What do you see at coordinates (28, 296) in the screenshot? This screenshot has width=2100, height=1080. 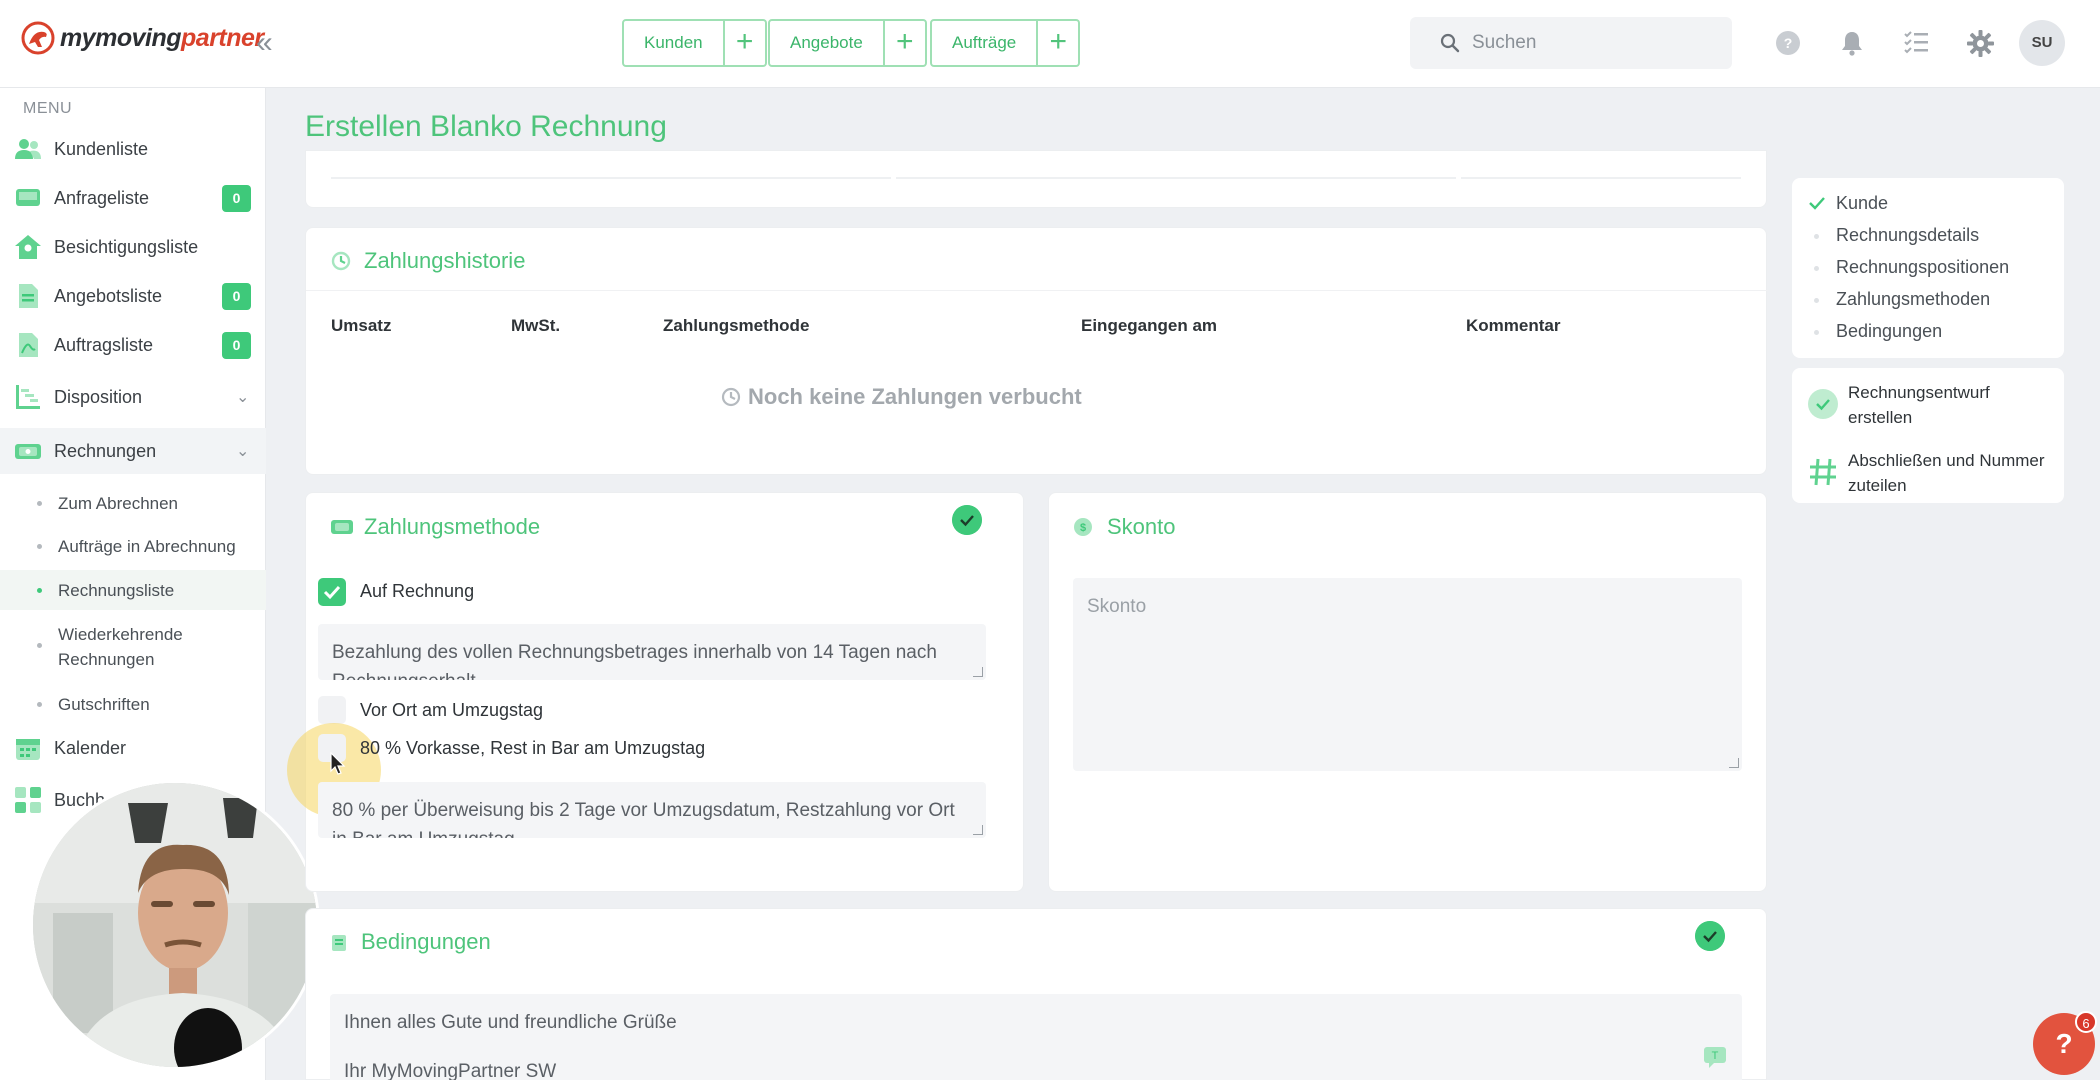 I see `document-icon` at bounding box center [28, 296].